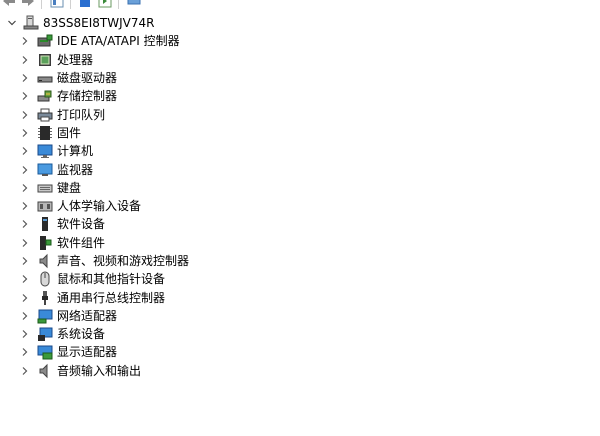 The width and height of the screenshot is (600, 436). Describe the element at coordinates (105, 4) in the screenshot. I see `help-icon` at that location.